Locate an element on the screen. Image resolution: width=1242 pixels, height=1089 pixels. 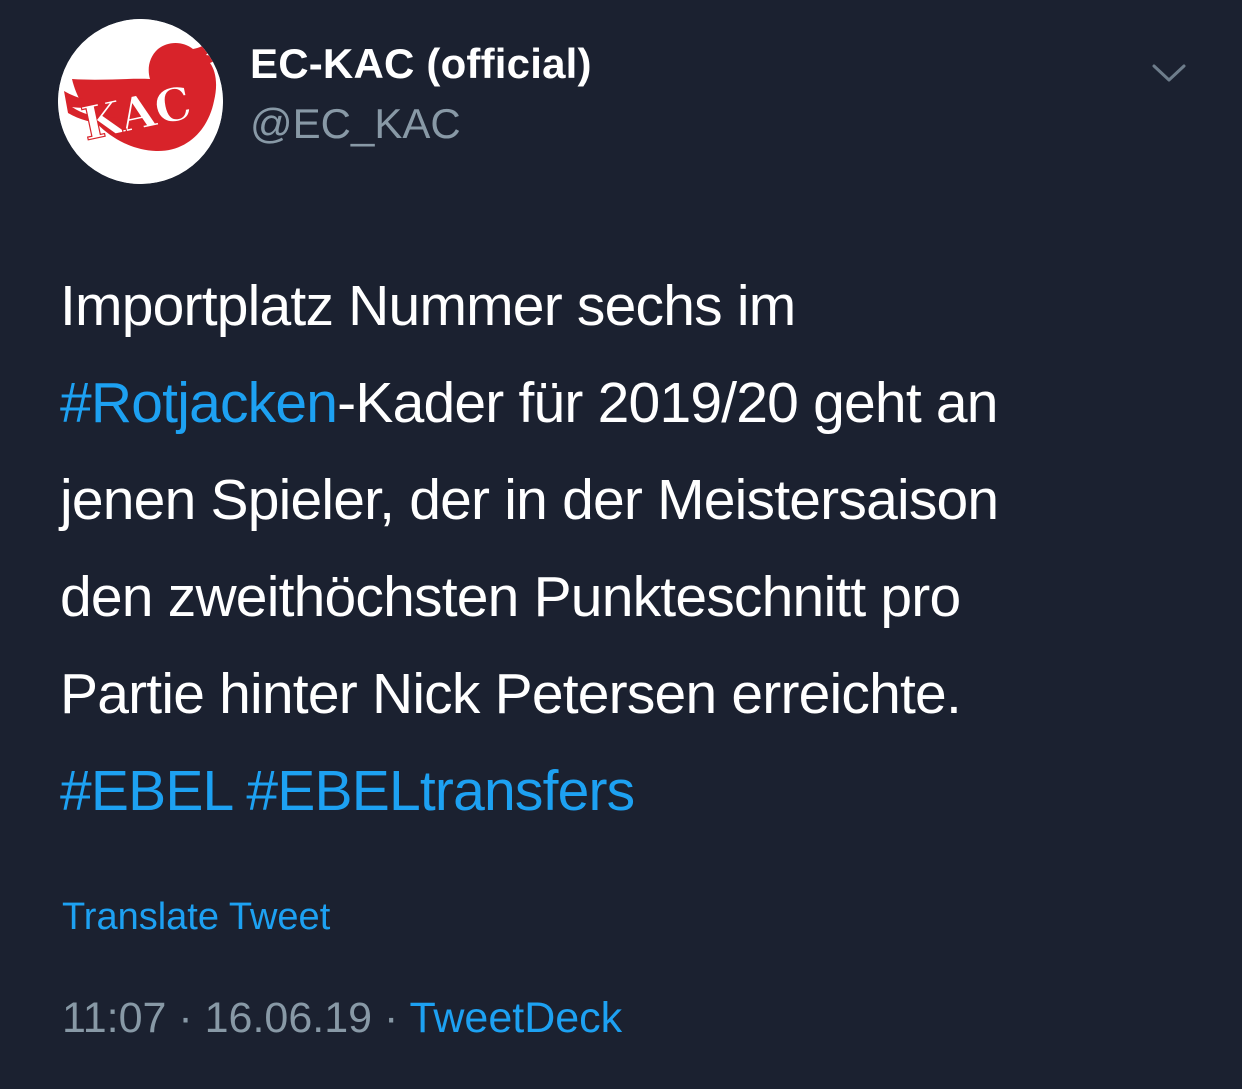
tweet-line: Partie hinter Nick Petersen erreichte. is located at coordinates (635, 694).